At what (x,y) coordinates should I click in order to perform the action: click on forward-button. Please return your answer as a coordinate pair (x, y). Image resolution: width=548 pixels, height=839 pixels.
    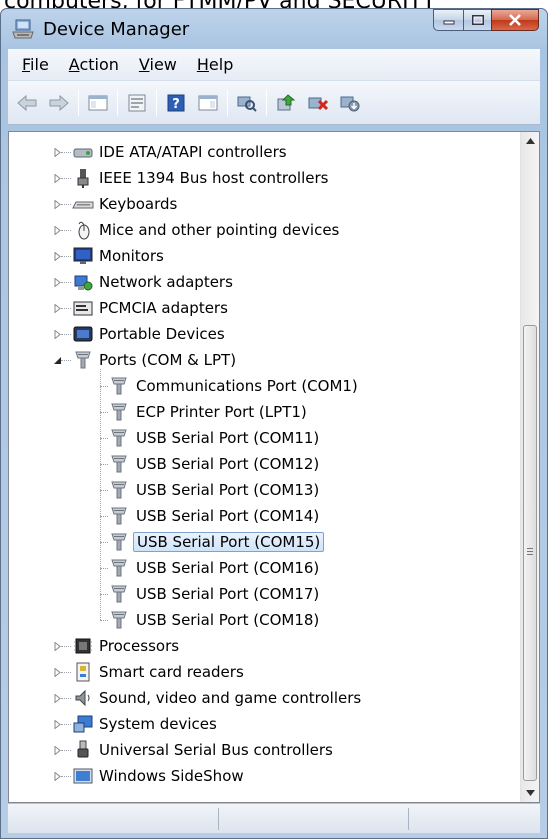
    Looking at the image, I should click on (59, 103).